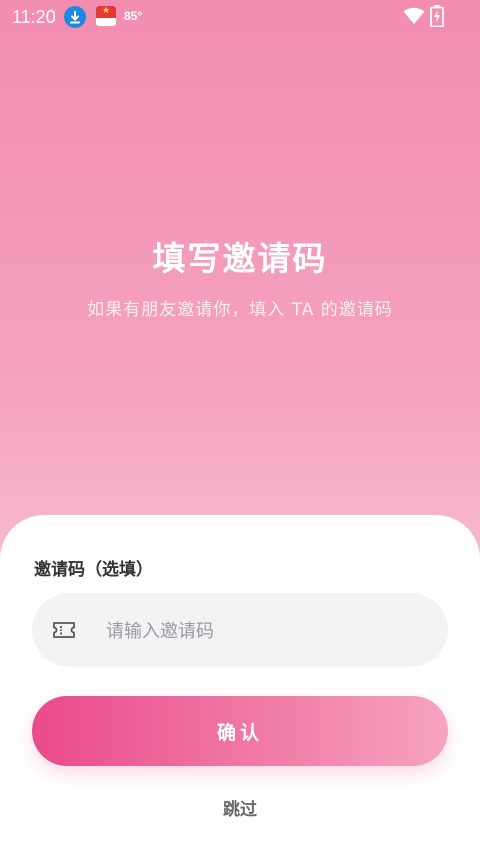  I want to click on invite-code-field, so click(240, 631).